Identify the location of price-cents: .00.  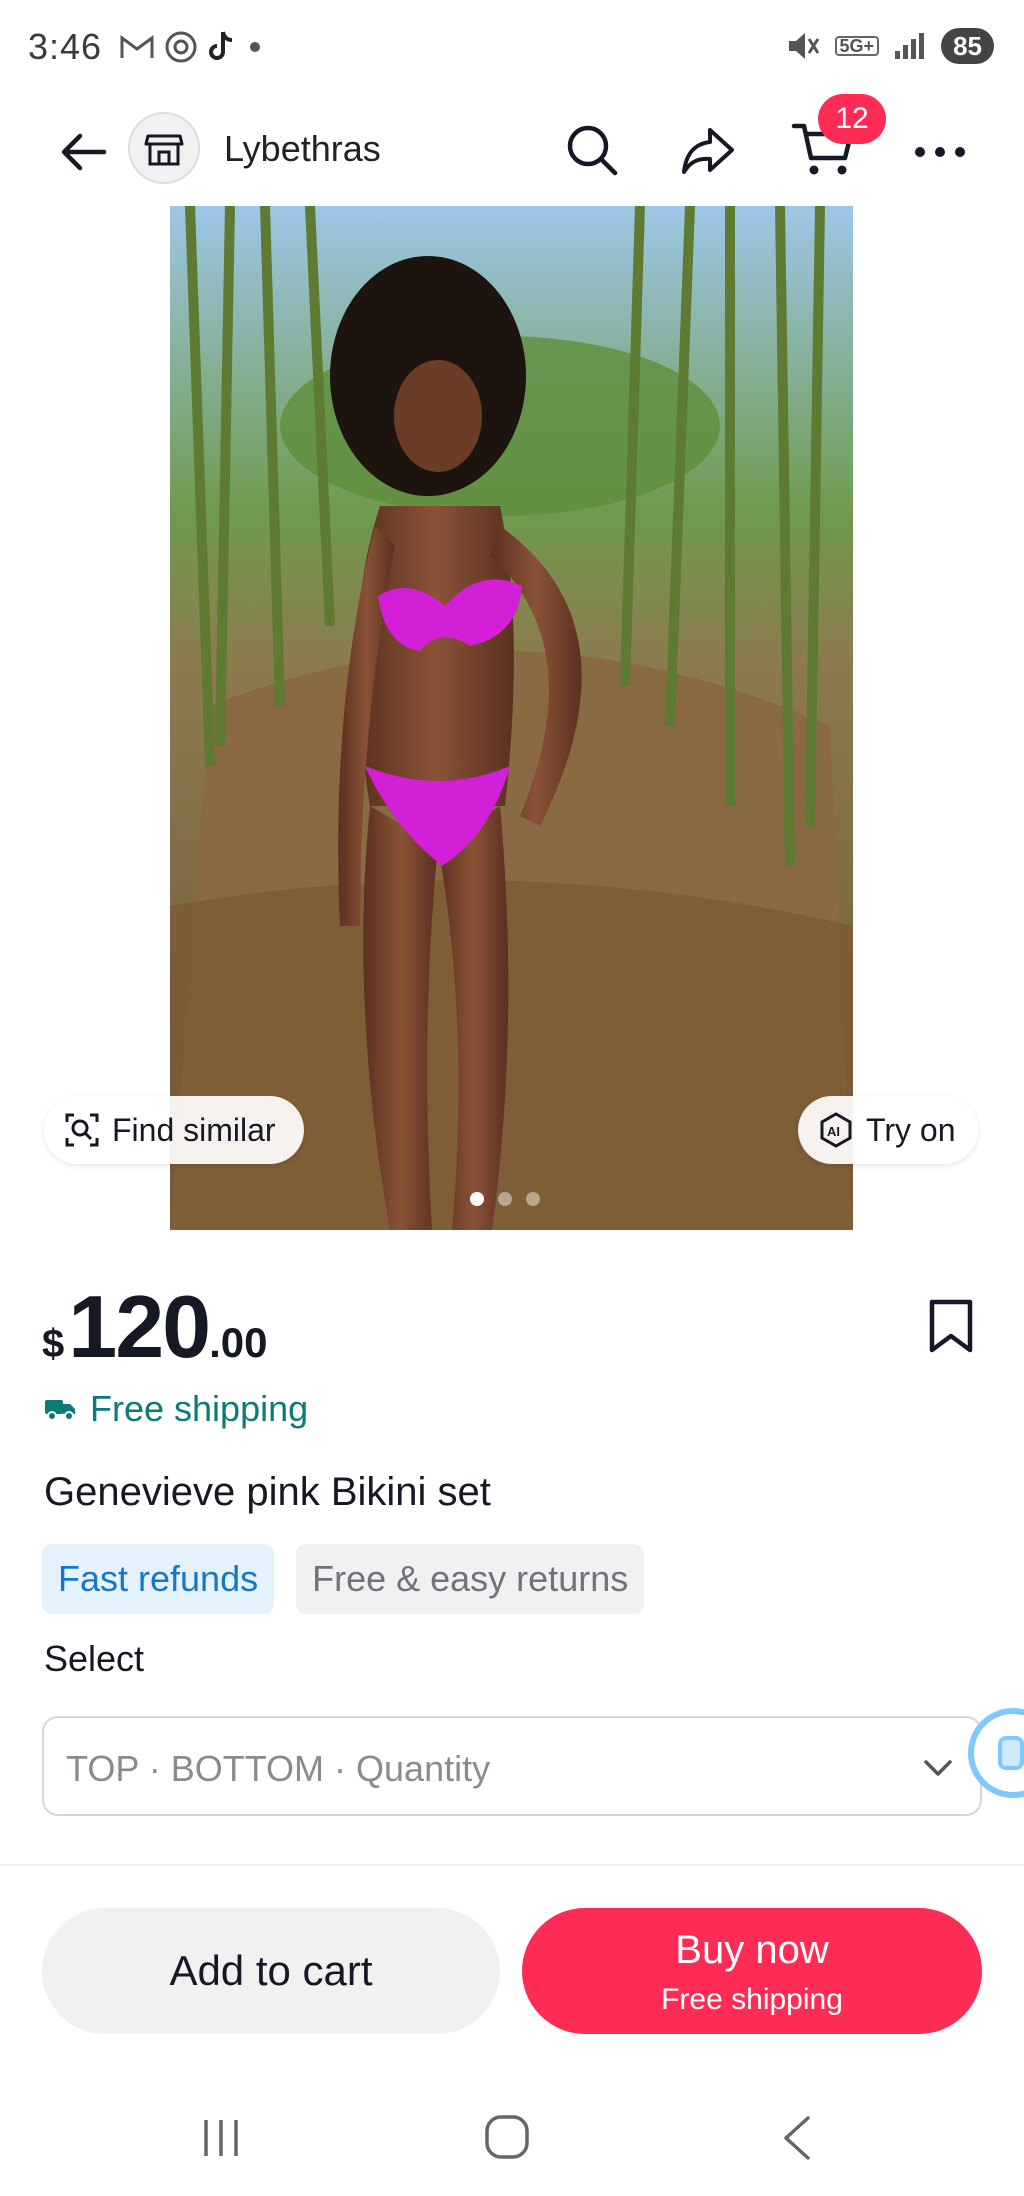
(238, 1342).